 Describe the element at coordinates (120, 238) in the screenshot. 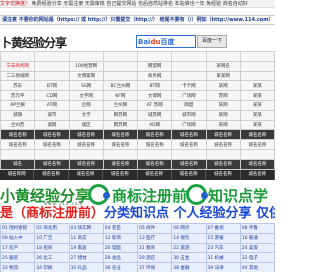

I see `grid-link: 12 新项` at that location.